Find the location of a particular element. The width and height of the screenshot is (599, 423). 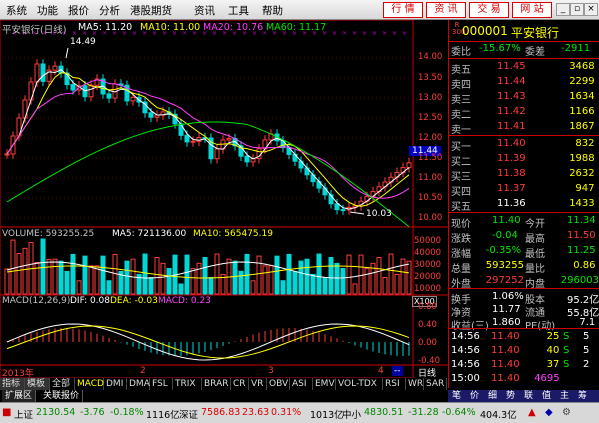

chart-title: 平安银行(日线) is located at coordinates (34, 30).